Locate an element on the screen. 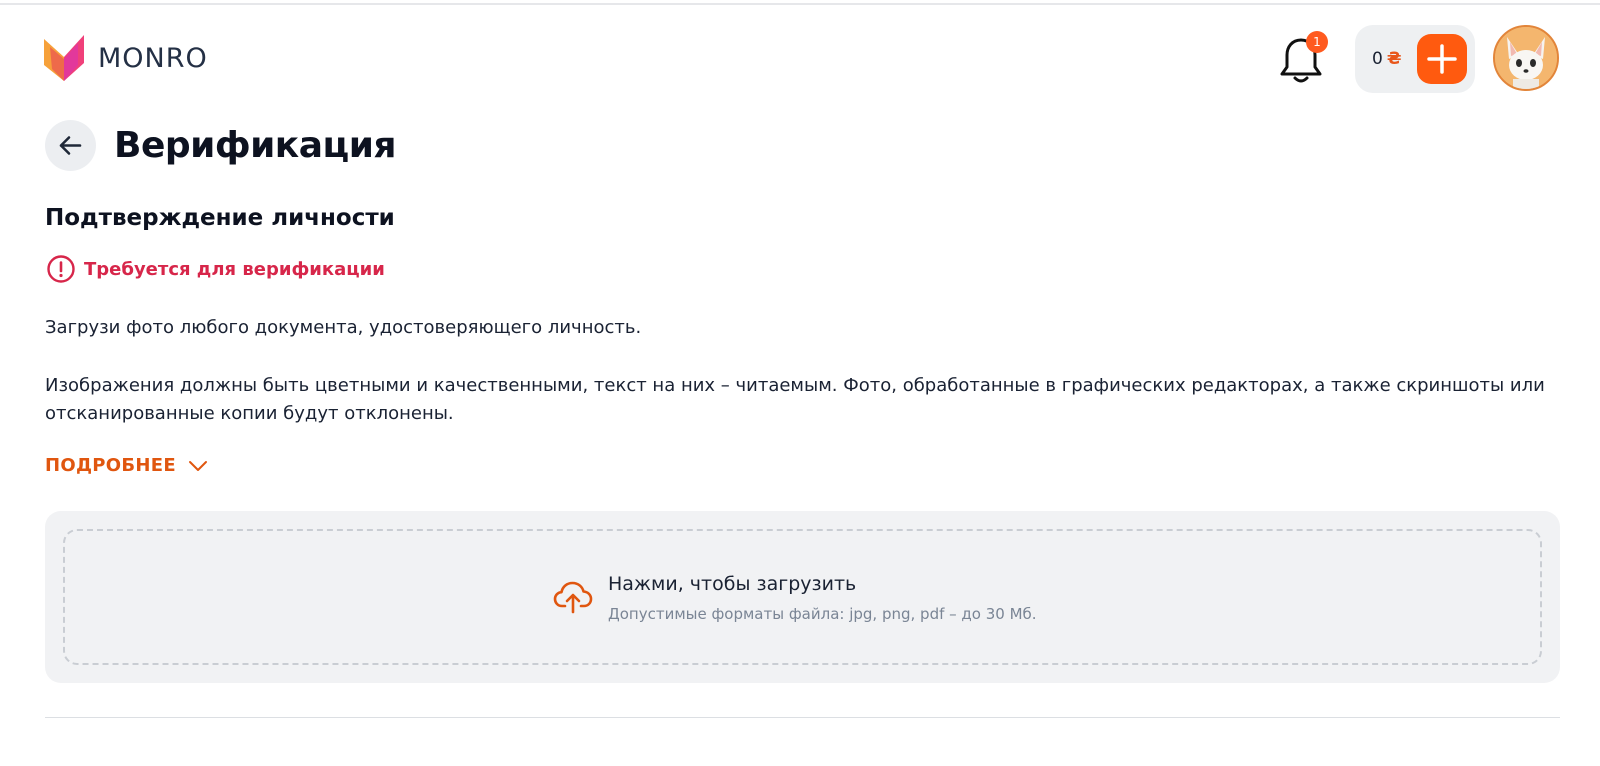 The height and width of the screenshot is (766, 1600). back-button is located at coordinates (70, 145).